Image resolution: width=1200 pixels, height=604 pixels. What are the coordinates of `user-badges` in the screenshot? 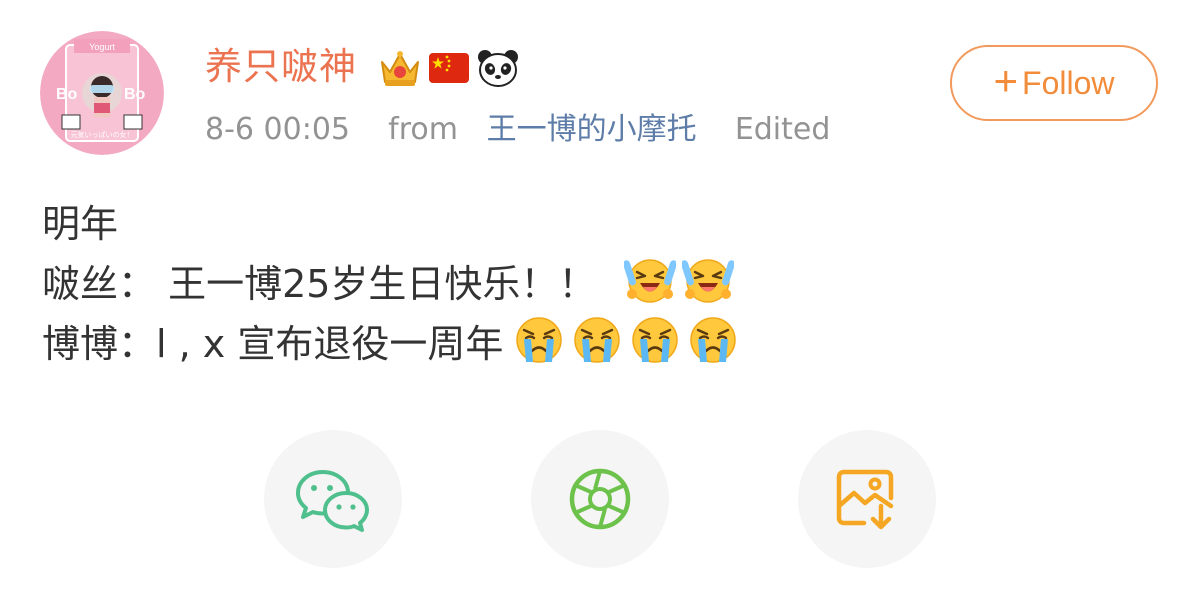 It's located at (449, 68).